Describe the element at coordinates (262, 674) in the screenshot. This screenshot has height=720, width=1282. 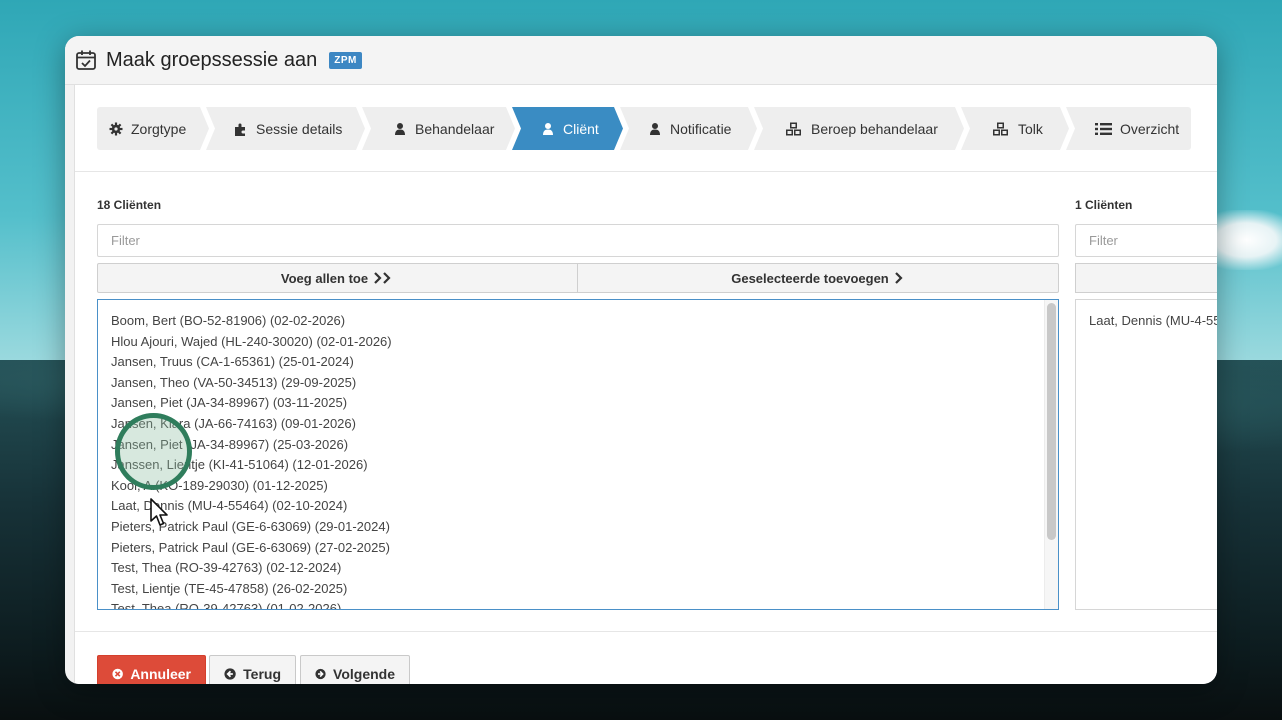
I see `back-label: Terug` at that location.